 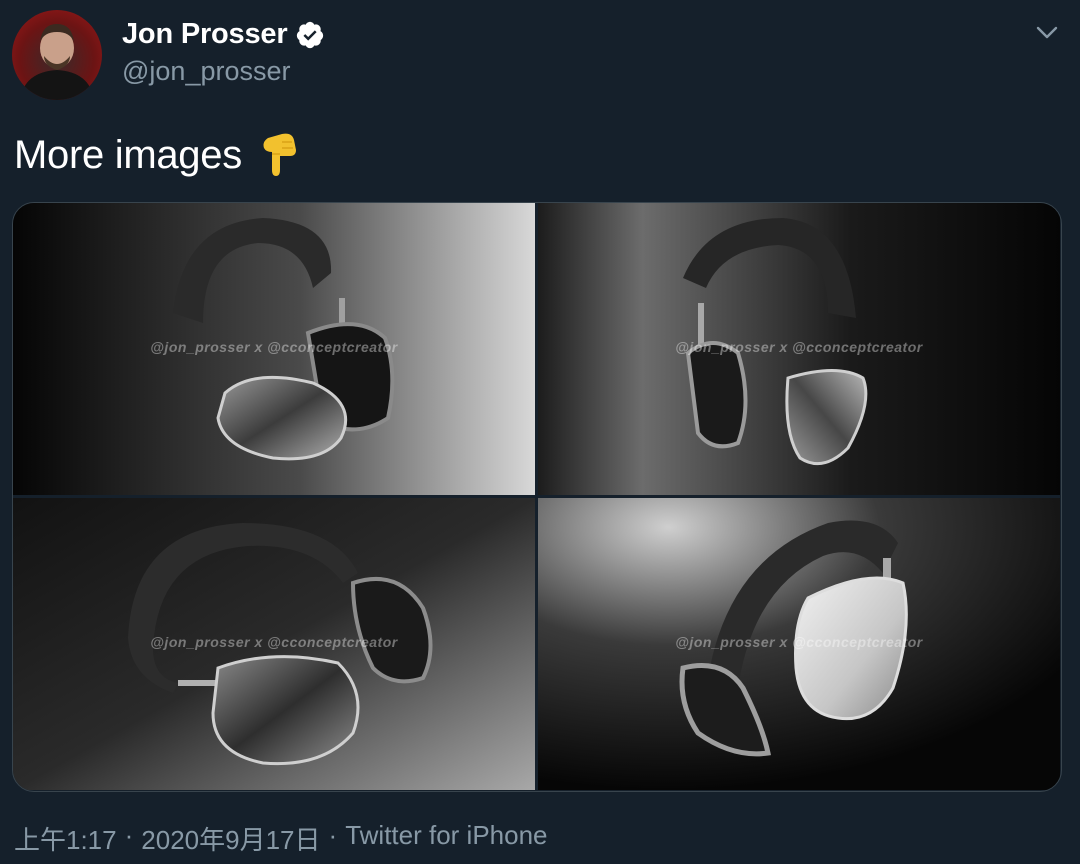 I want to click on tweet-time: 上午1:17, so click(x=65, y=838).